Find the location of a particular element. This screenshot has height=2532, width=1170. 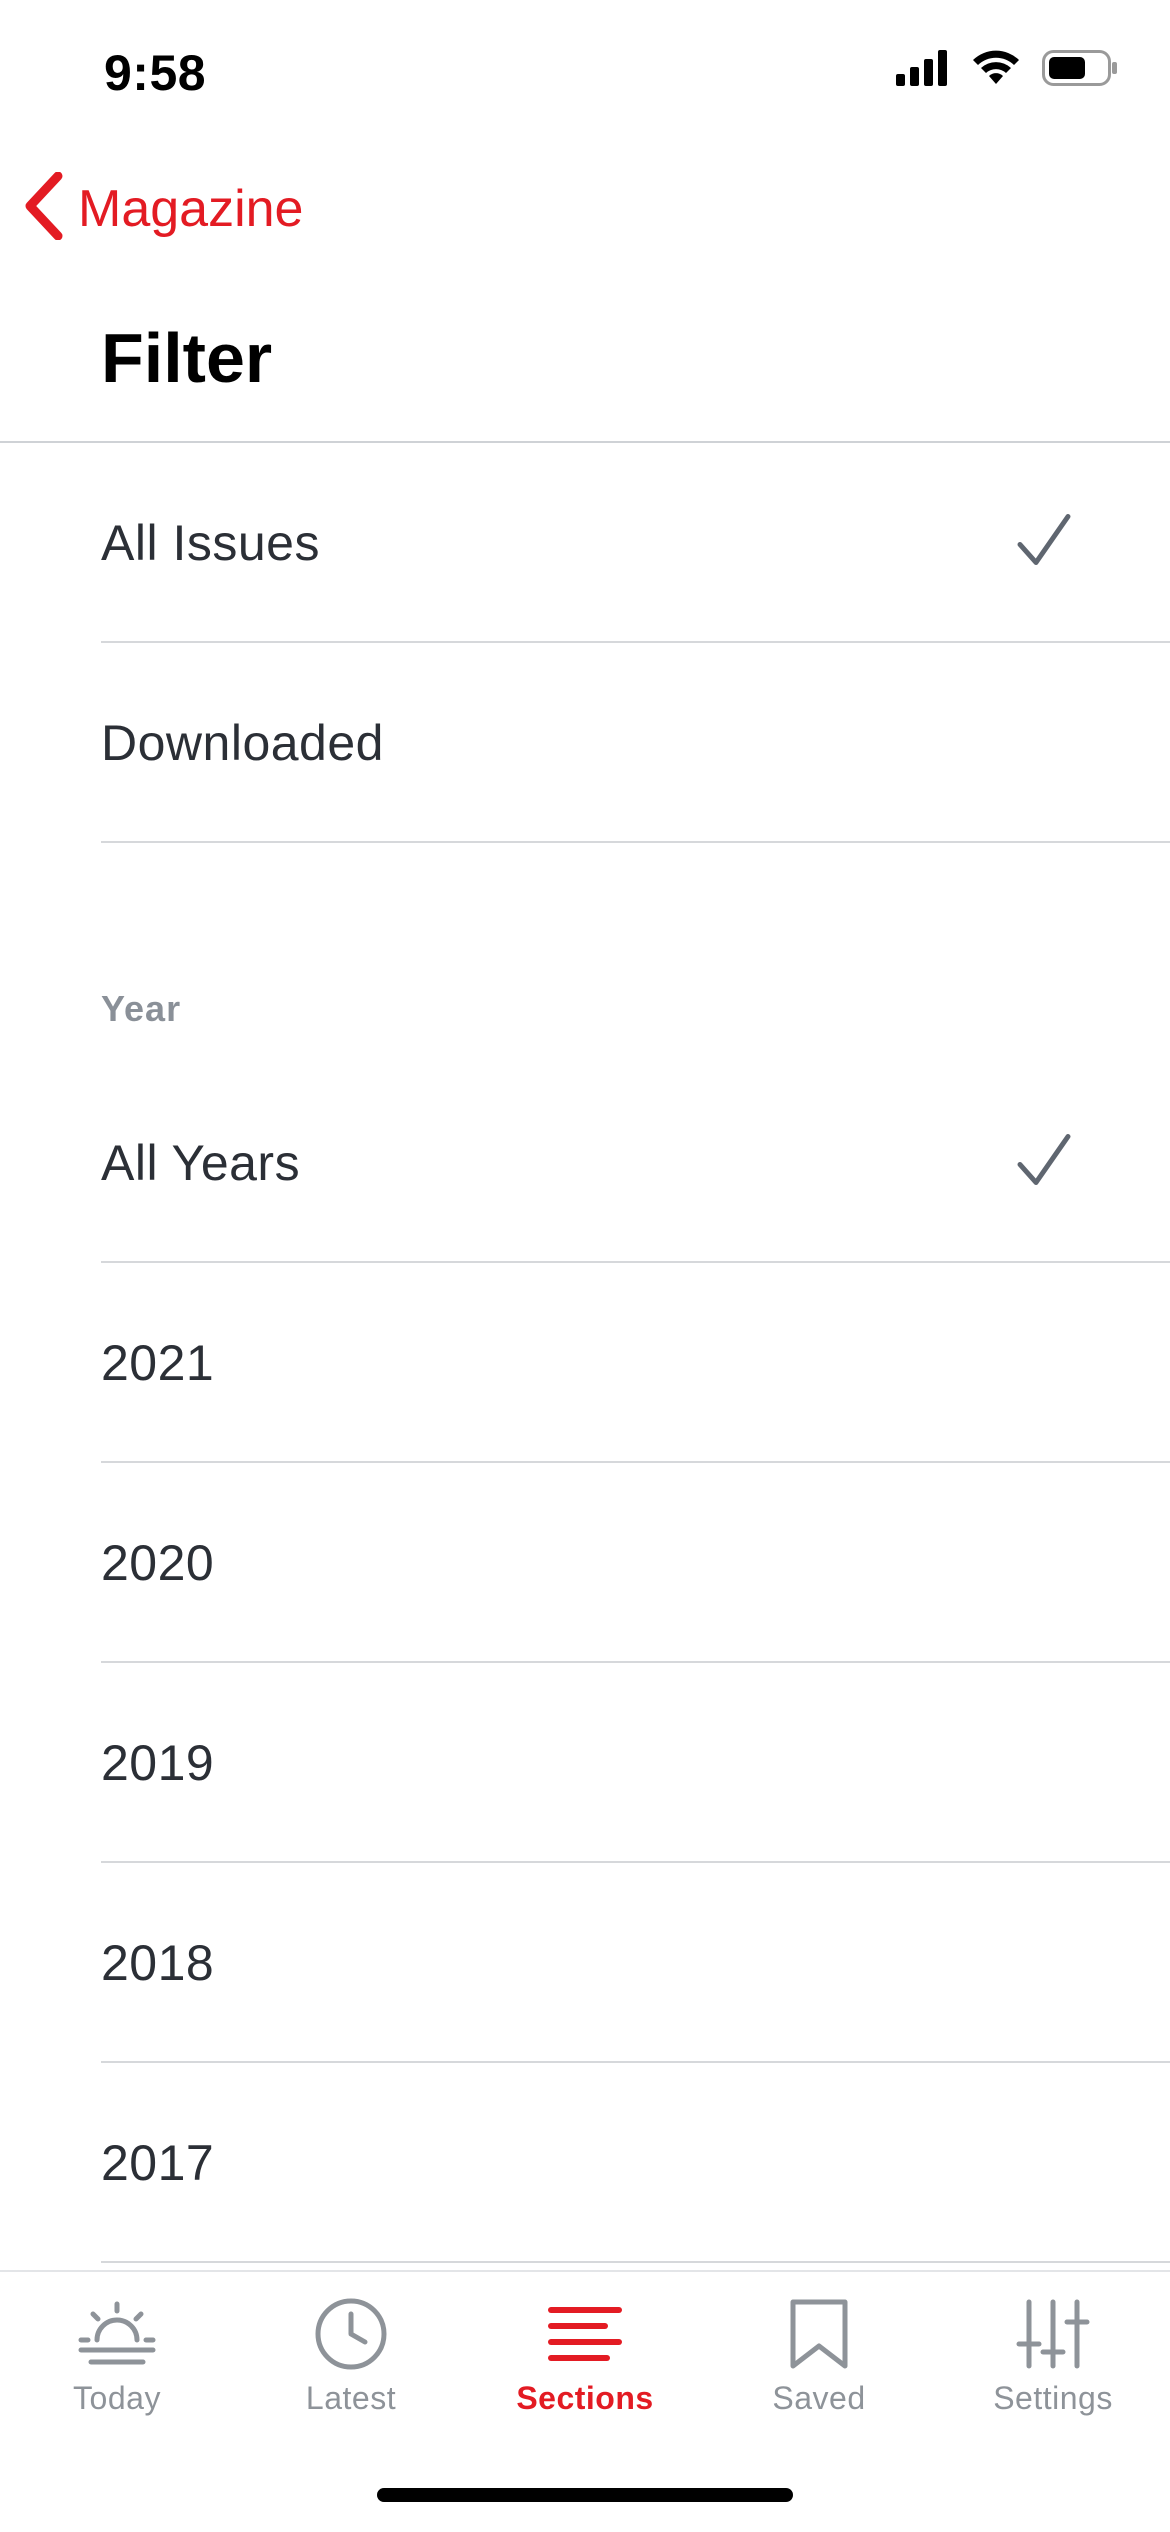

tab-label: Saved is located at coordinates (819, 2398).